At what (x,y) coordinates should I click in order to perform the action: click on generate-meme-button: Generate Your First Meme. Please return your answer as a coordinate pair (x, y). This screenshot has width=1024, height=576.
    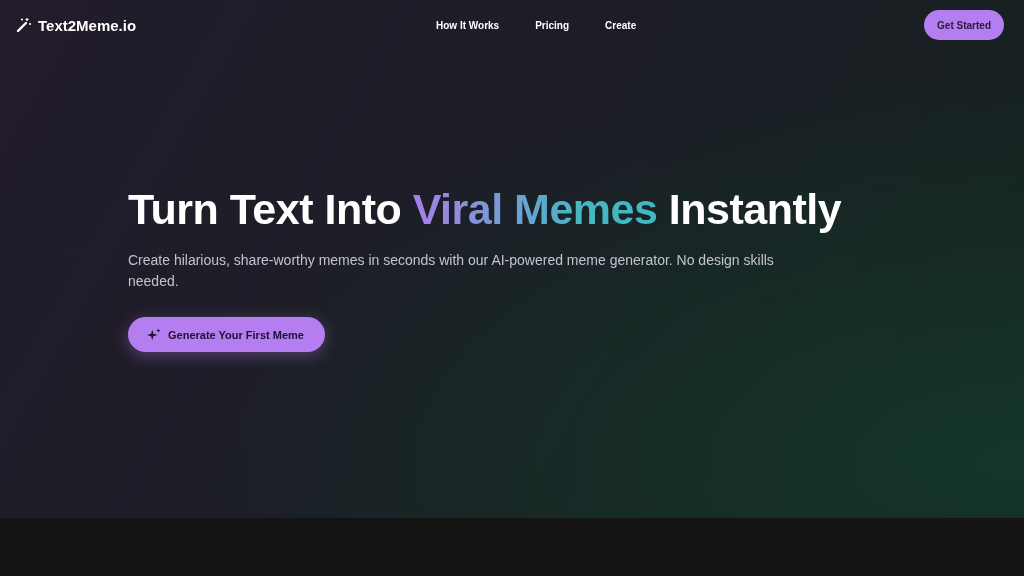
    Looking at the image, I should click on (226, 334).